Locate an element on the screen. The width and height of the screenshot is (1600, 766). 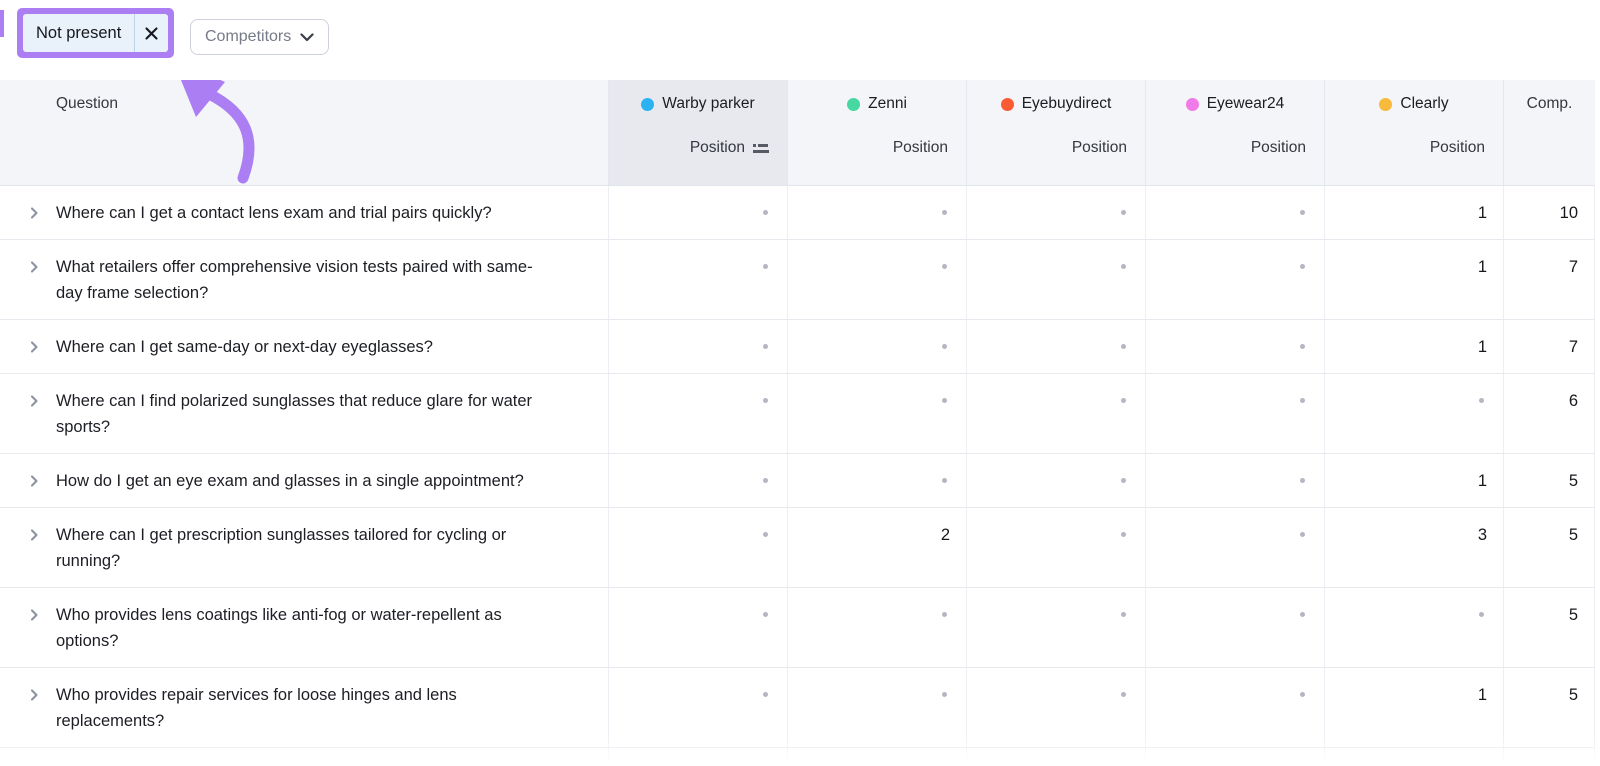
position-cell: 3 is located at coordinates (1413, 547).